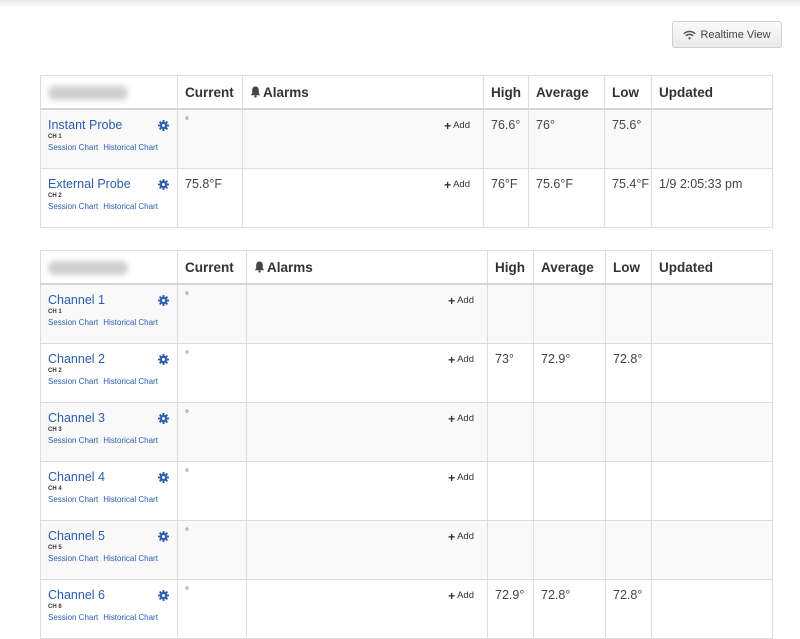  I want to click on wifi-icon, so click(690, 34).